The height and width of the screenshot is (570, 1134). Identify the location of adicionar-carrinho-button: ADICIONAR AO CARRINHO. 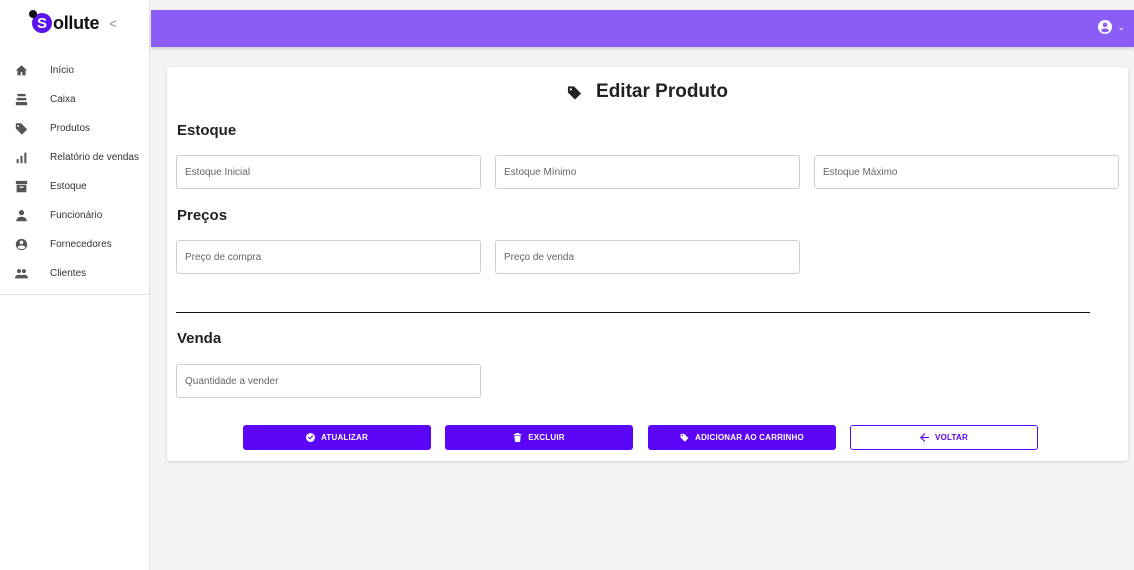
(742, 437).